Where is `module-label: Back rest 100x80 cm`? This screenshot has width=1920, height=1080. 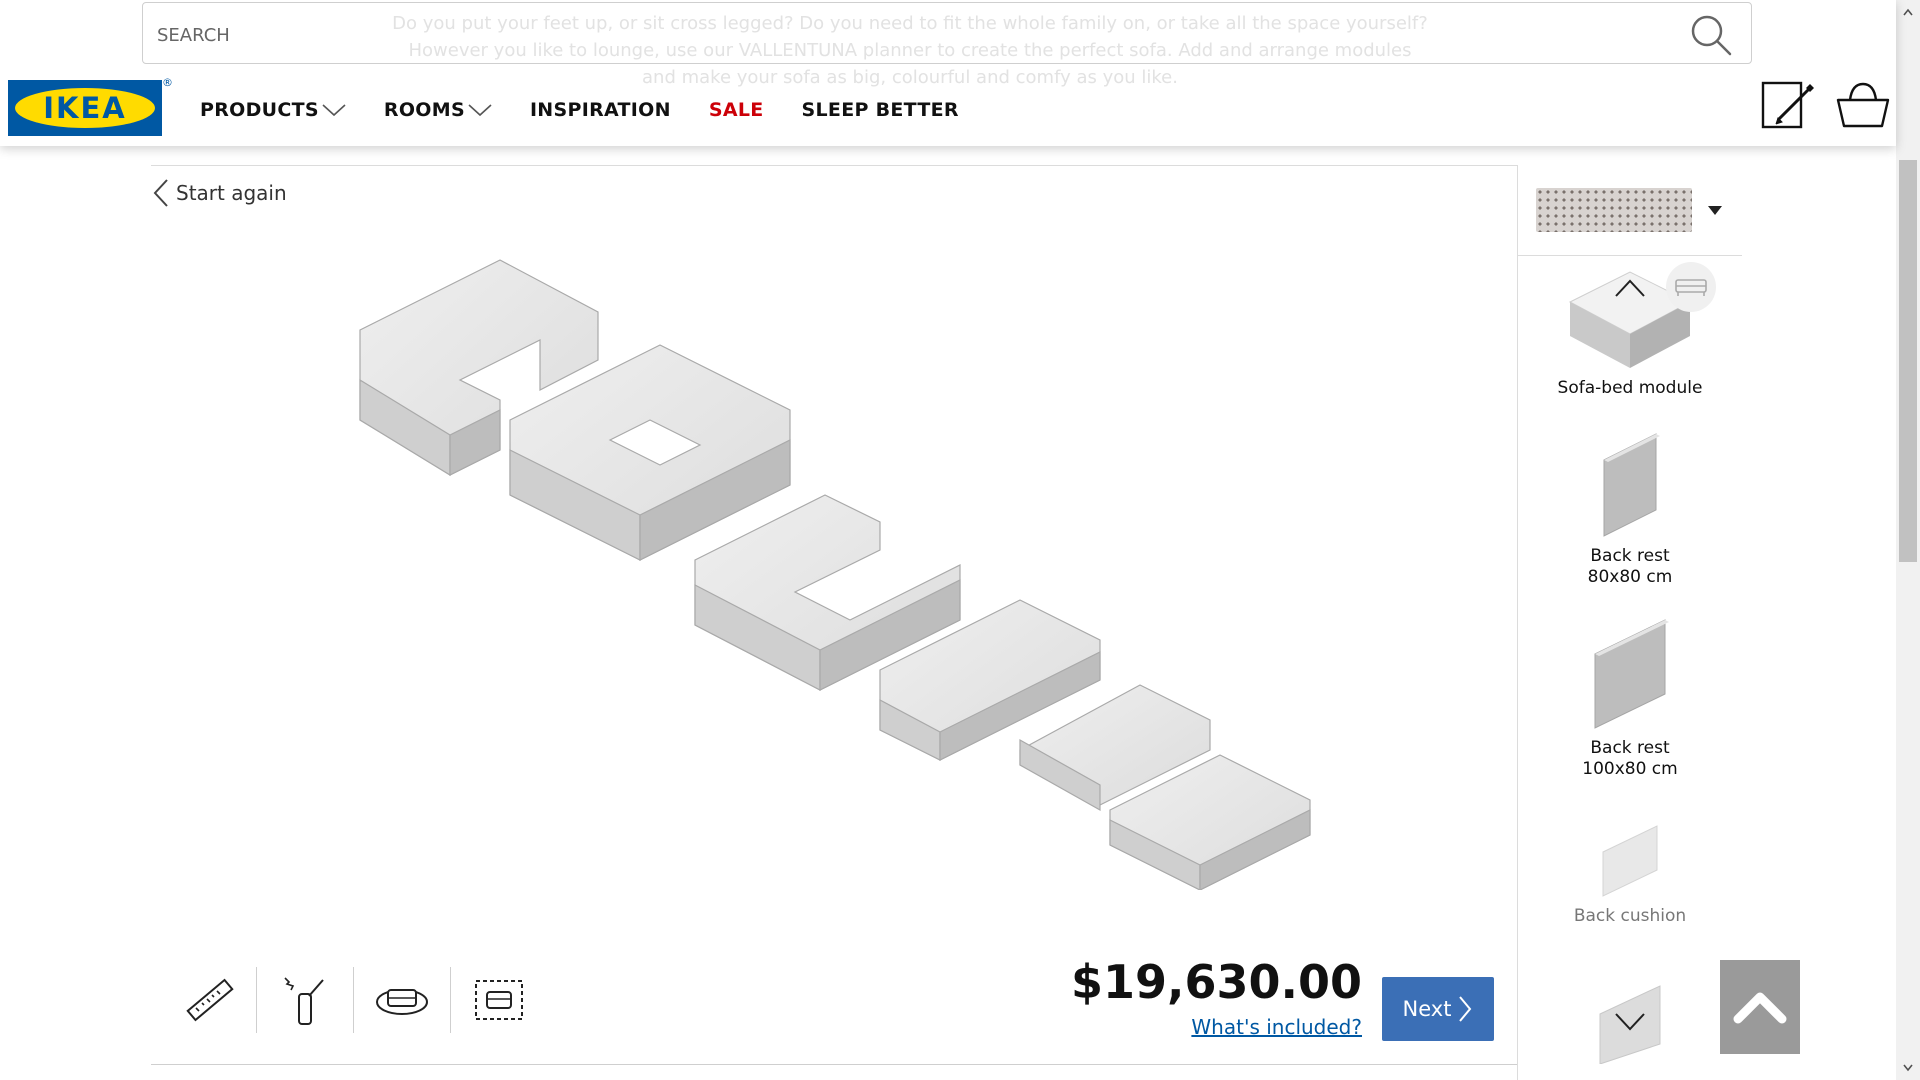
module-label: Back rest 100x80 cm is located at coordinates (1630, 759).